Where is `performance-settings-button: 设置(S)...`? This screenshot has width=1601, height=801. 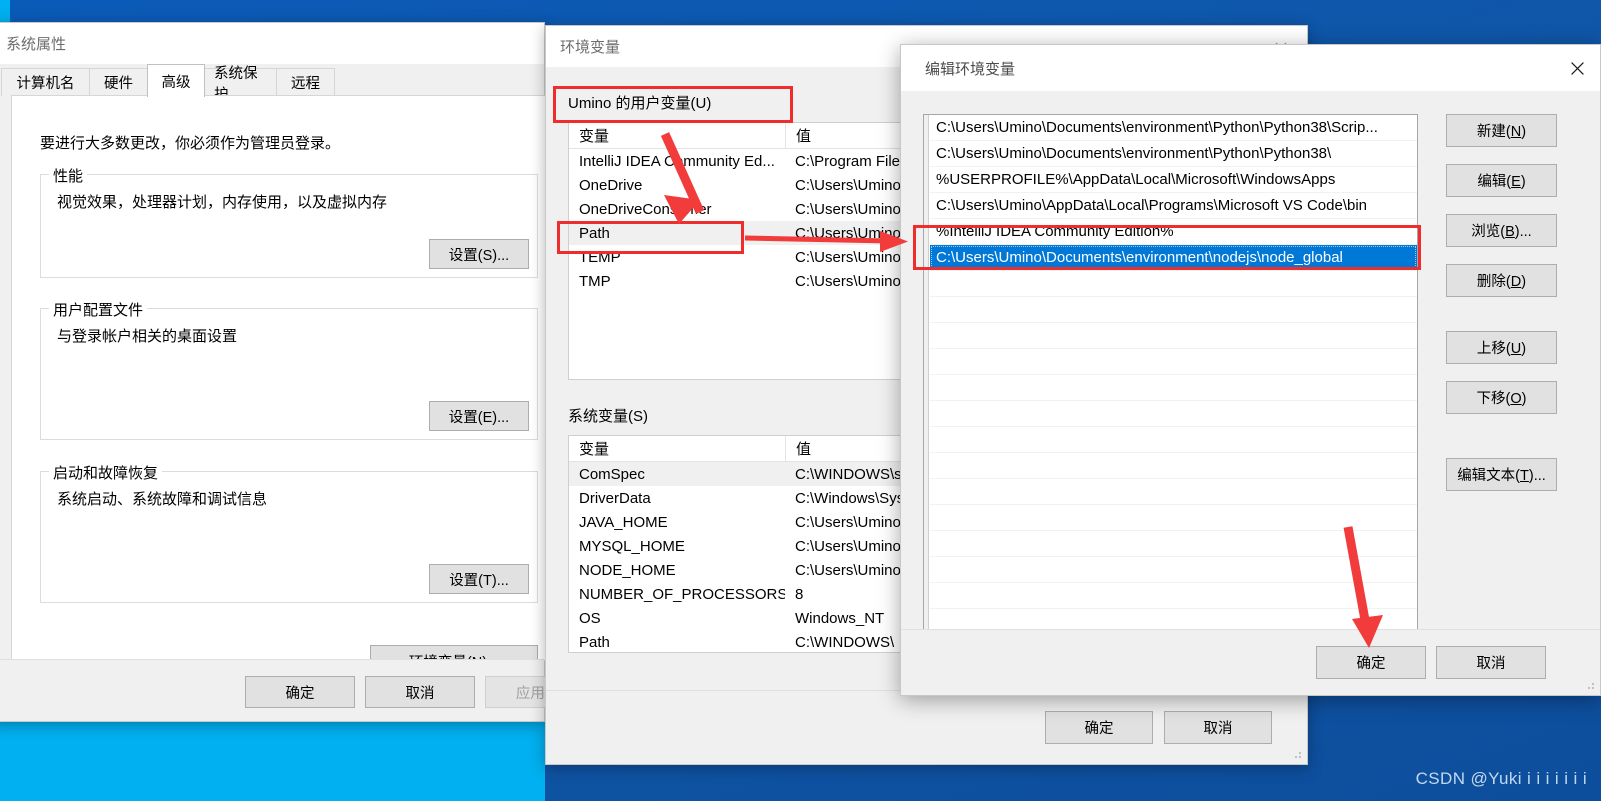
performance-settings-button: 设置(S)... is located at coordinates (479, 254).